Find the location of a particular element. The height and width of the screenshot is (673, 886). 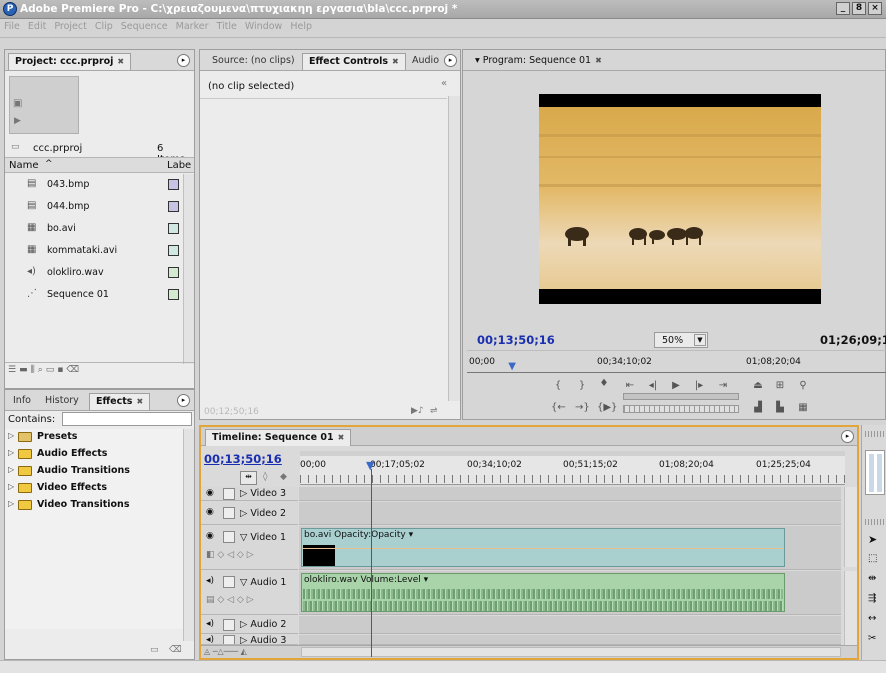

play-audio-icon: ▶♪ is located at coordinates (417, 411).